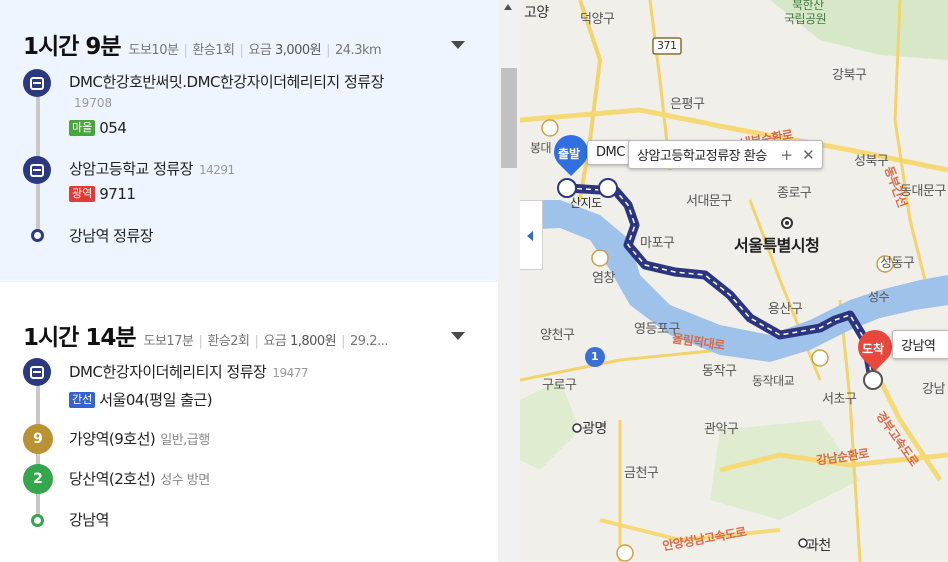  Describe the element at coordinates (82, 194) in the screenshot. I see `line-type-badge: 광역` at that location.